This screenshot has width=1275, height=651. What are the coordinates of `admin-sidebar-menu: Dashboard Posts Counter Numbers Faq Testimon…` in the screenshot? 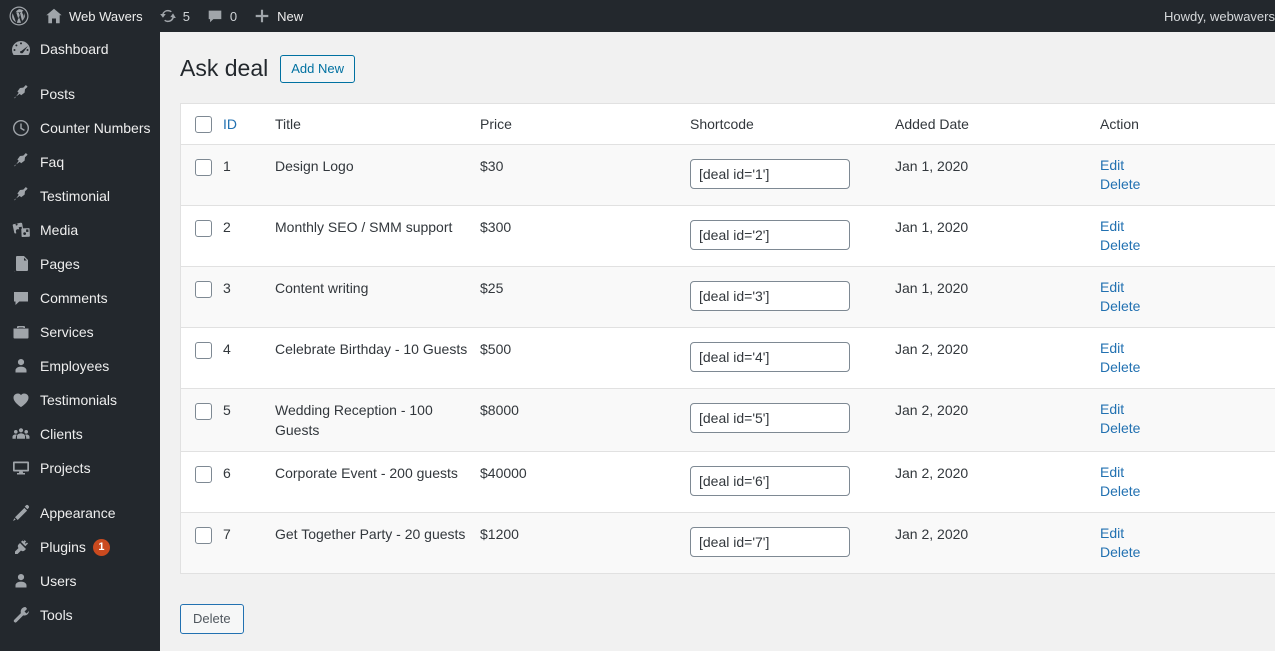 It's located at (80, 341).